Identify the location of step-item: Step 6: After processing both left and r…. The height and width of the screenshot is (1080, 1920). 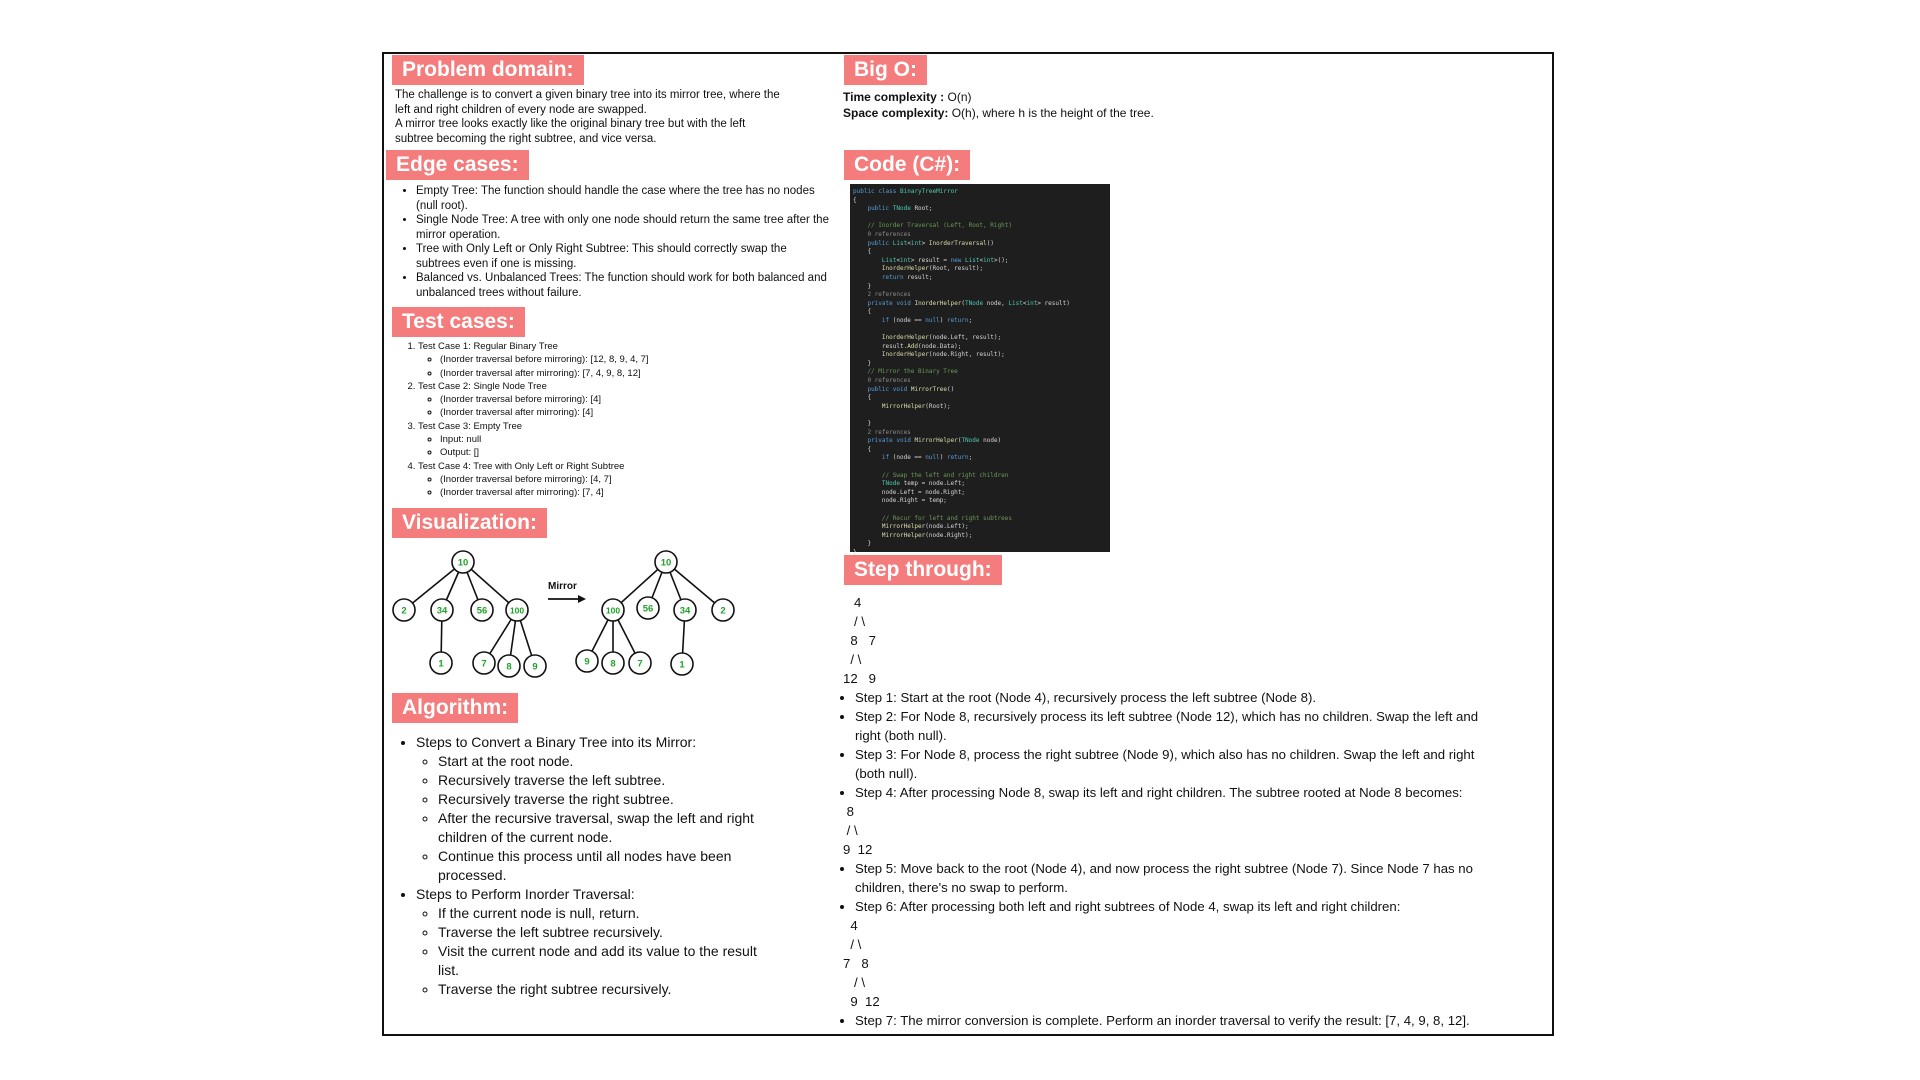
(1166, 906).